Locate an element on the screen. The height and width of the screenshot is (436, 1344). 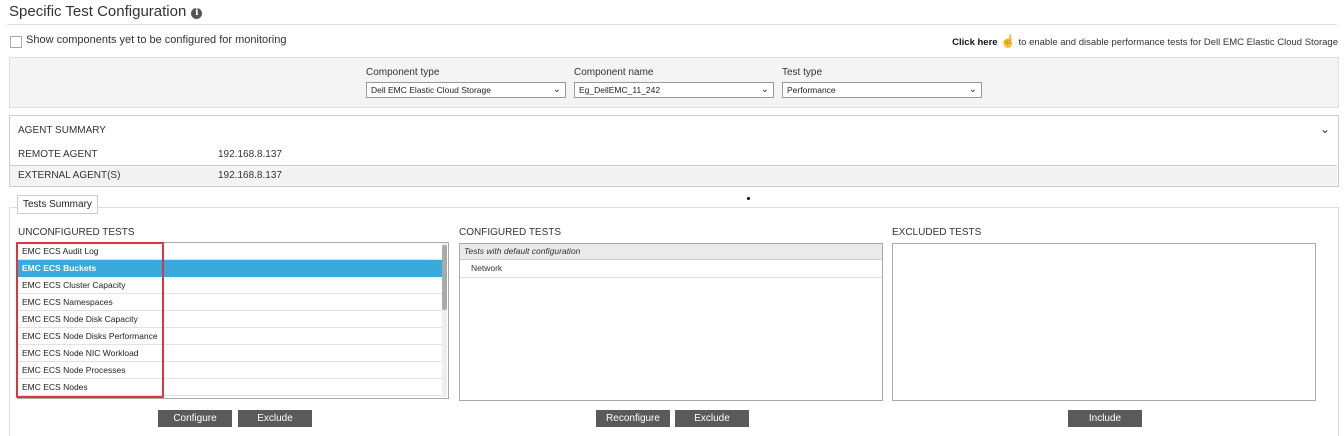
component-type-select: Dell EMC Elastic Cloud Storage ⌄ is located at coordinates (466, 90).